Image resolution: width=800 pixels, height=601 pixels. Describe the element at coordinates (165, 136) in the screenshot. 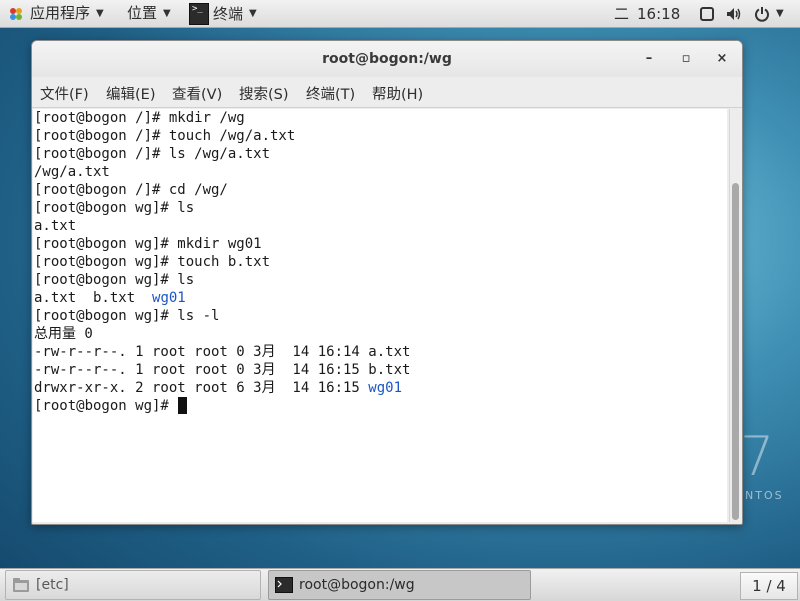

I see `terminal-line: [root@bogon /]# touch /wg/a.txt` at that location.